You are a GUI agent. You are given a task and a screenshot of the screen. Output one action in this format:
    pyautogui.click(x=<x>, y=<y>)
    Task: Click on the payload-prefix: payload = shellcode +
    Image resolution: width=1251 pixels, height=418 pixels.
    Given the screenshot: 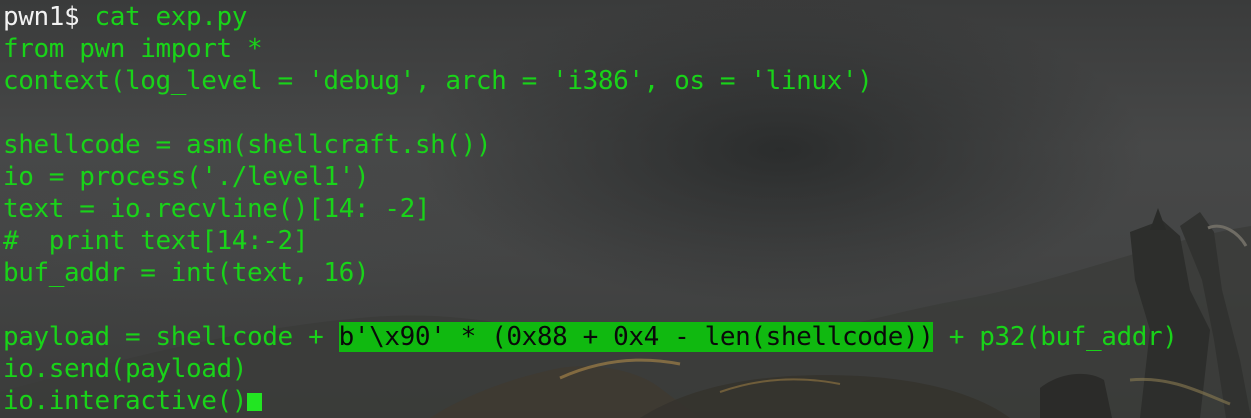 What is the action you would take?
    pyautogui.click(x=171, y=337)
    